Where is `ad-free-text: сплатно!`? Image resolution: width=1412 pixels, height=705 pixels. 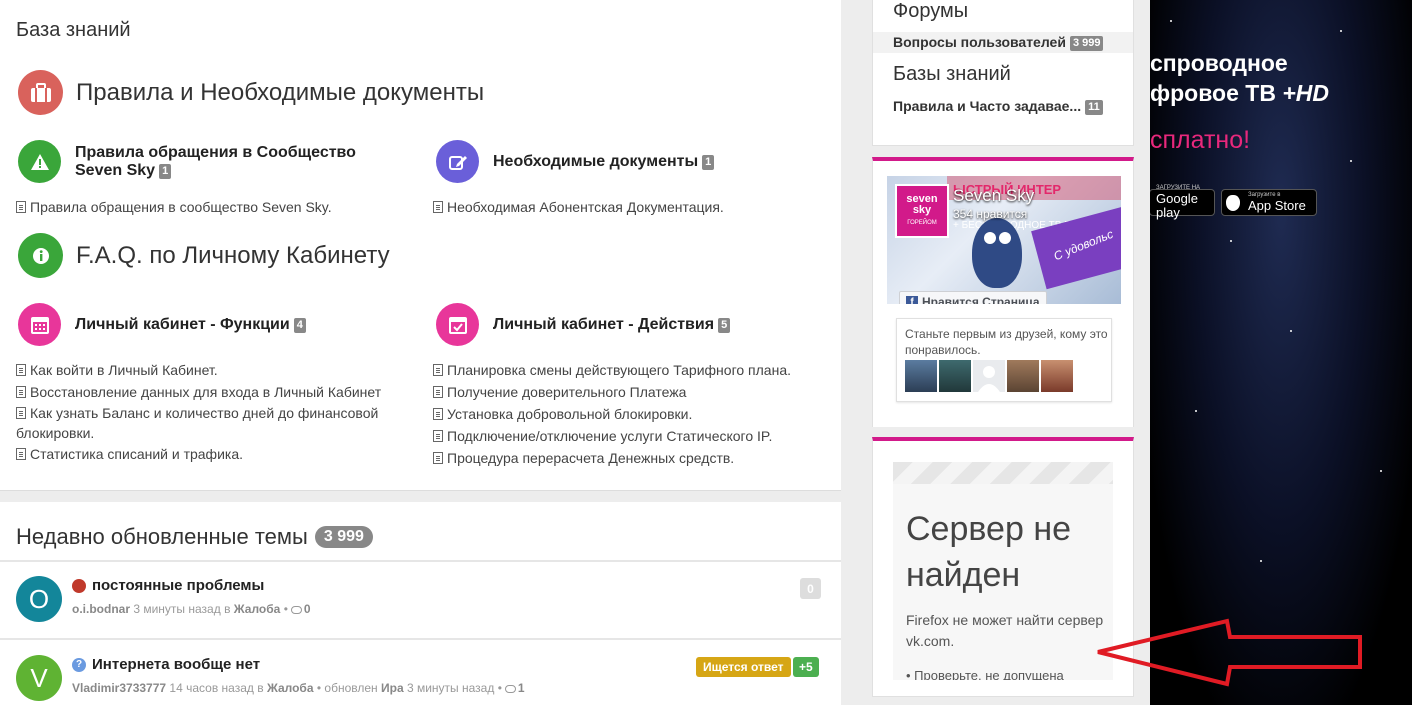 ad-free-text: сплатно! is located at coordinates (1200, 140).